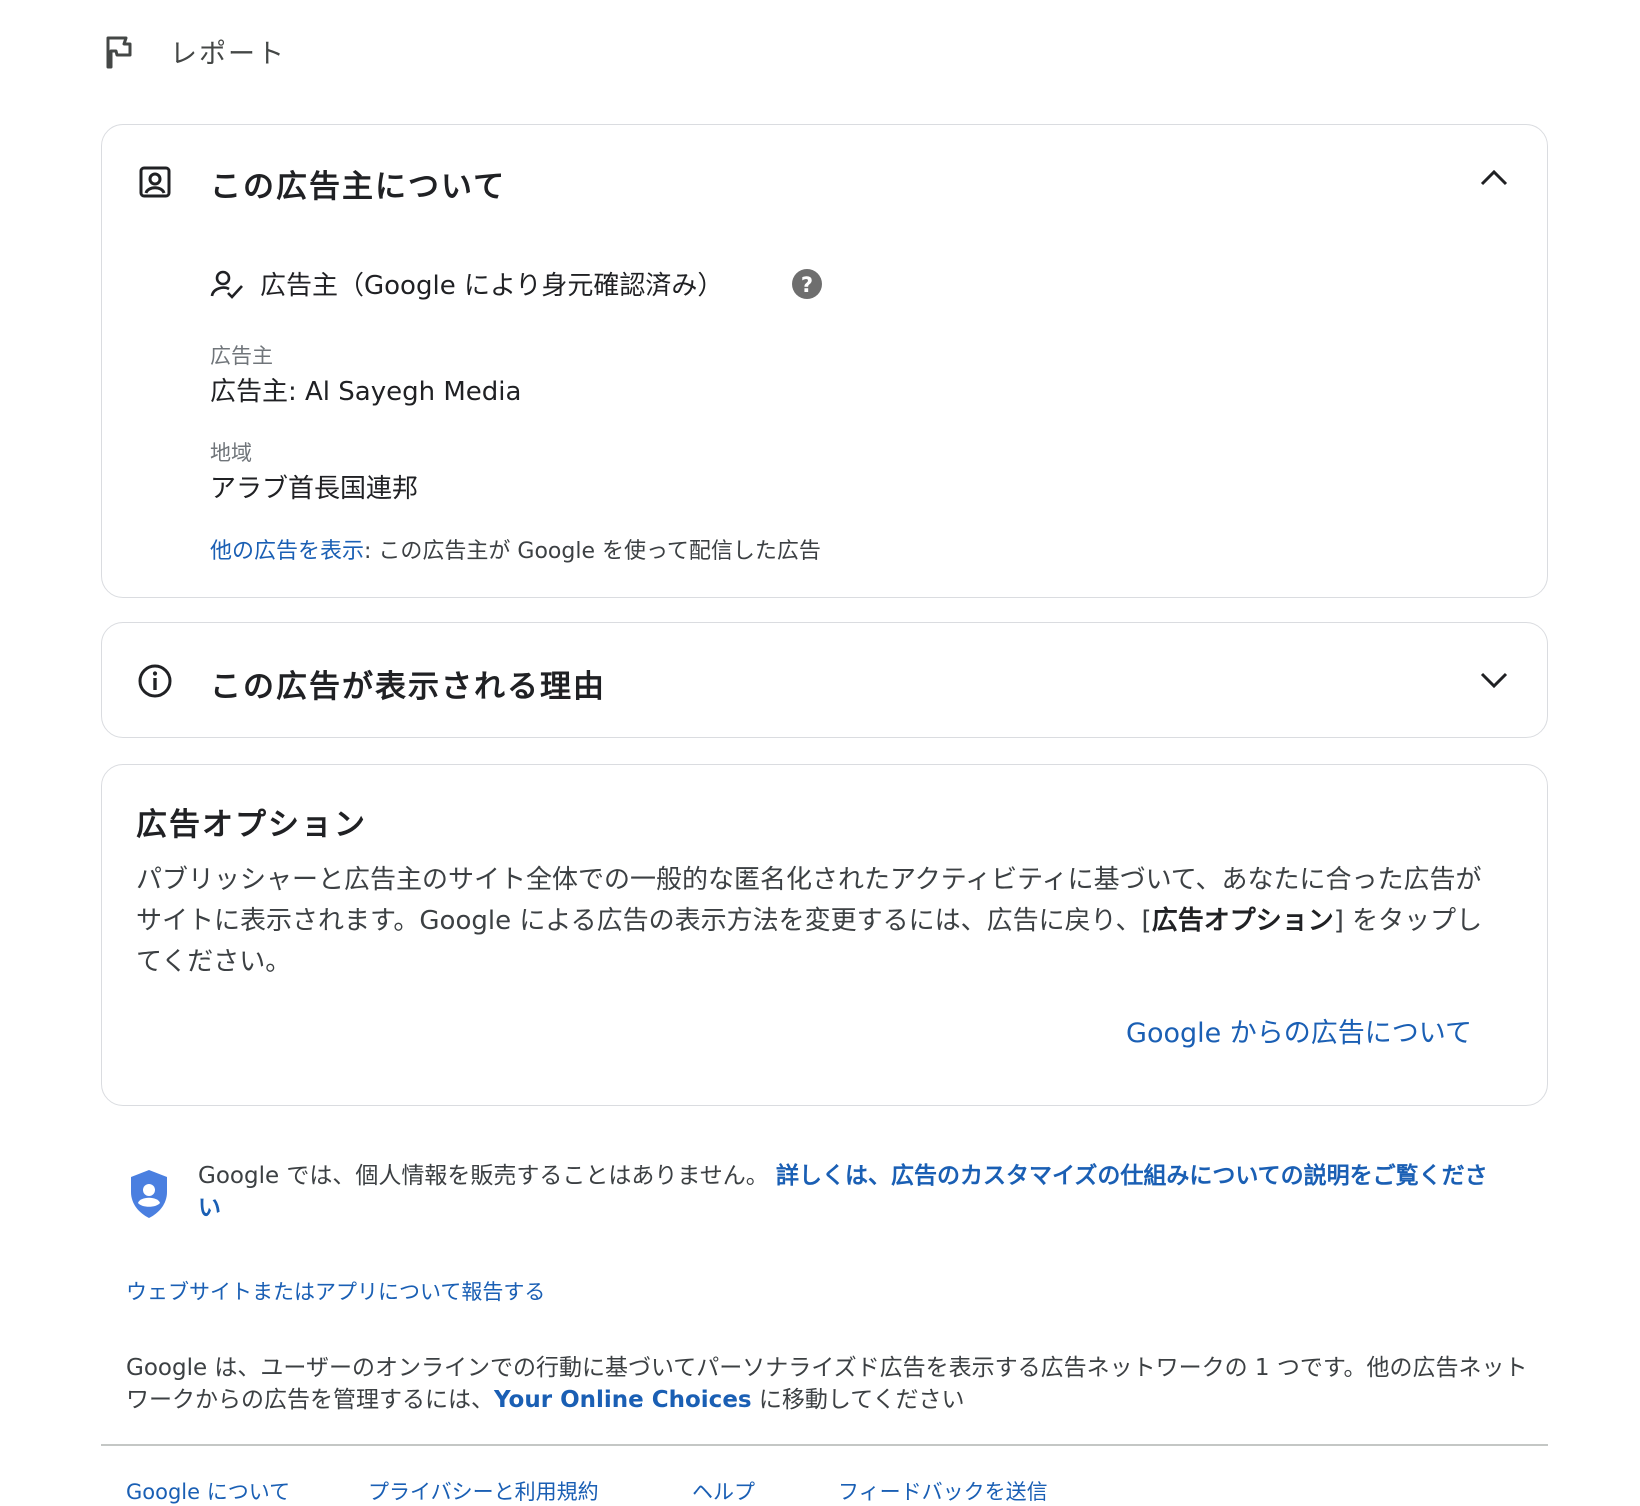 The image size is (1640, 1506). Describe the element at coordinates (1494, 682) in the screenshot. I see `chevron-down-icon` at that location.